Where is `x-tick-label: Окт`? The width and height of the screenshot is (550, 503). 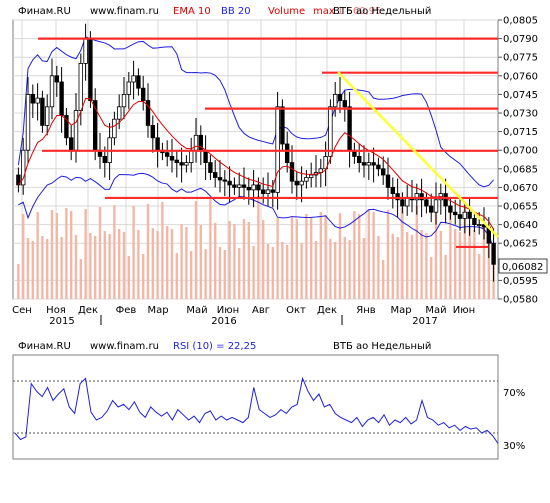 x-tick-label: Окт is located at coordinates (296, 310).